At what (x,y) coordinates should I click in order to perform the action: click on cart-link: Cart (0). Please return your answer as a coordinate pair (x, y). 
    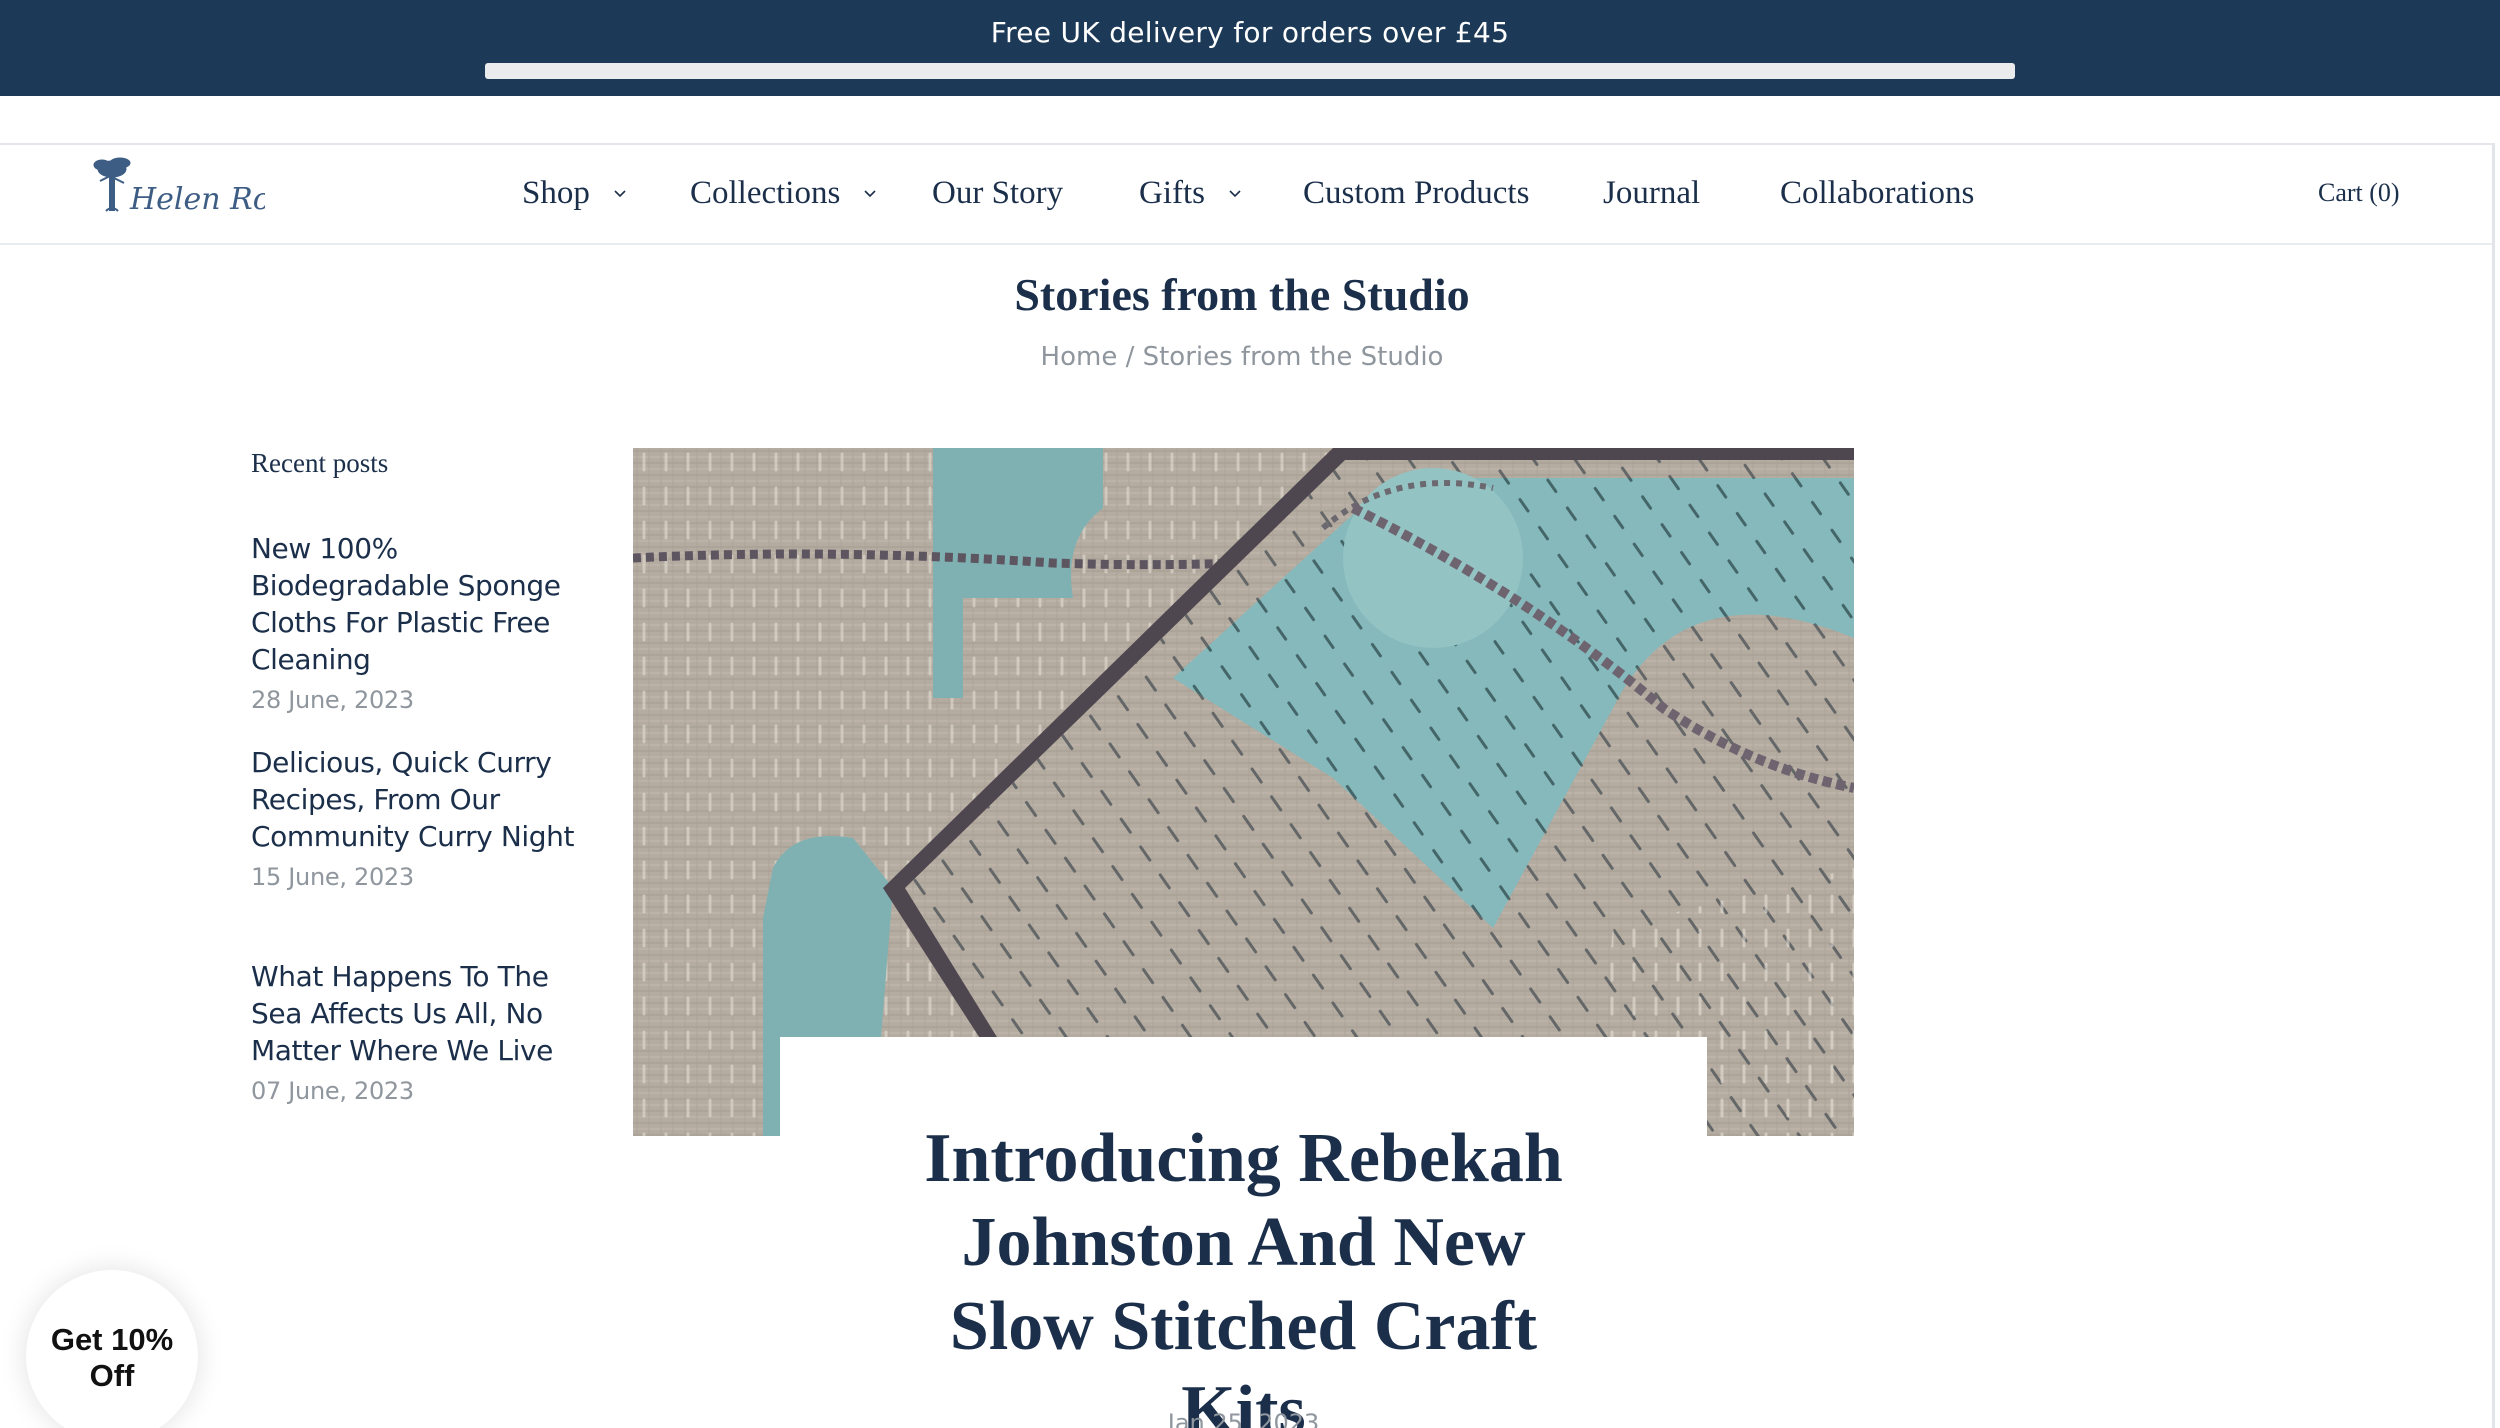
    Looking at the image, I should click on (2359, 193).